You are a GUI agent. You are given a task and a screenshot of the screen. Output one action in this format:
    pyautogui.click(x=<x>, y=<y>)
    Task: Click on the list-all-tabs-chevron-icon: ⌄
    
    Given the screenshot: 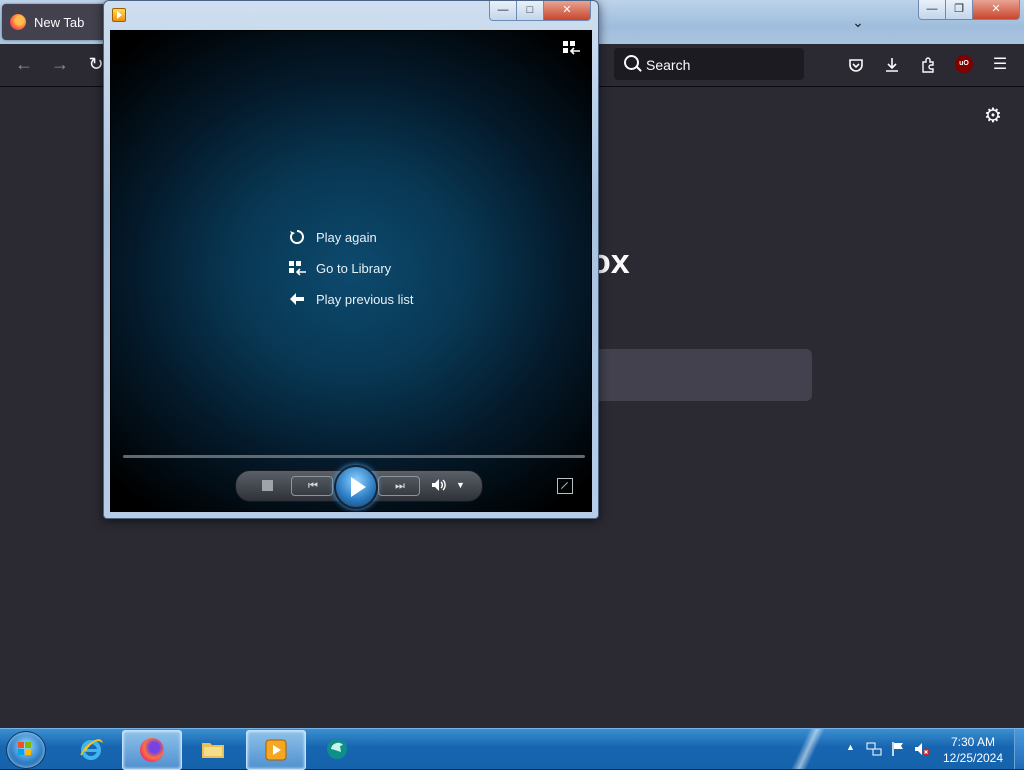 What is the action you would take?
    pyautogui.click(x=858, y=22)
    